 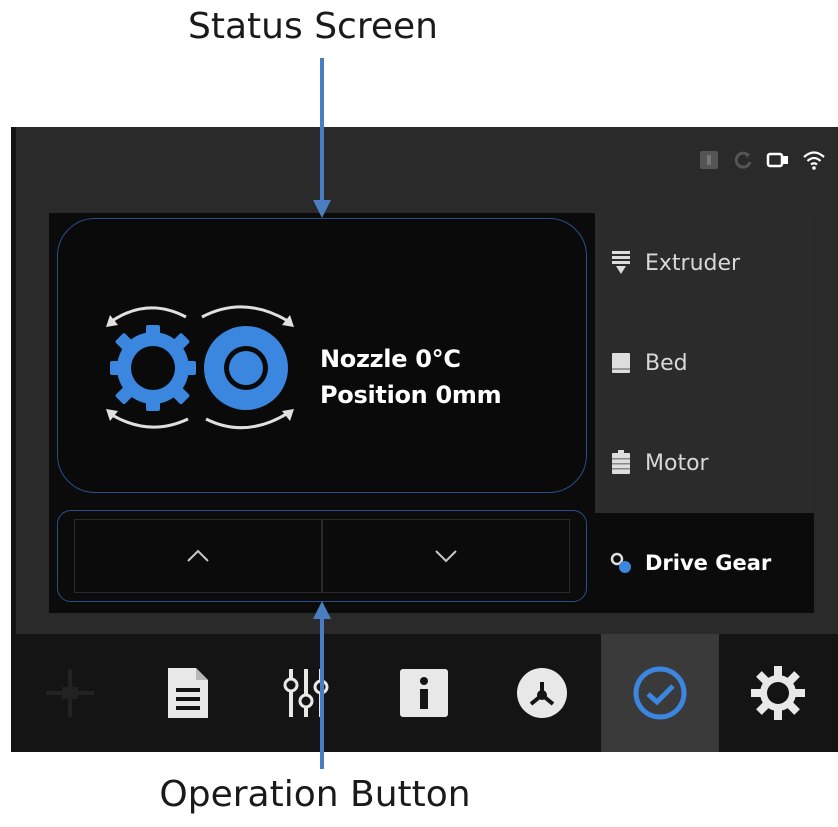 I want to click on side-item-label: Extruder, so click(x=693, y=263).